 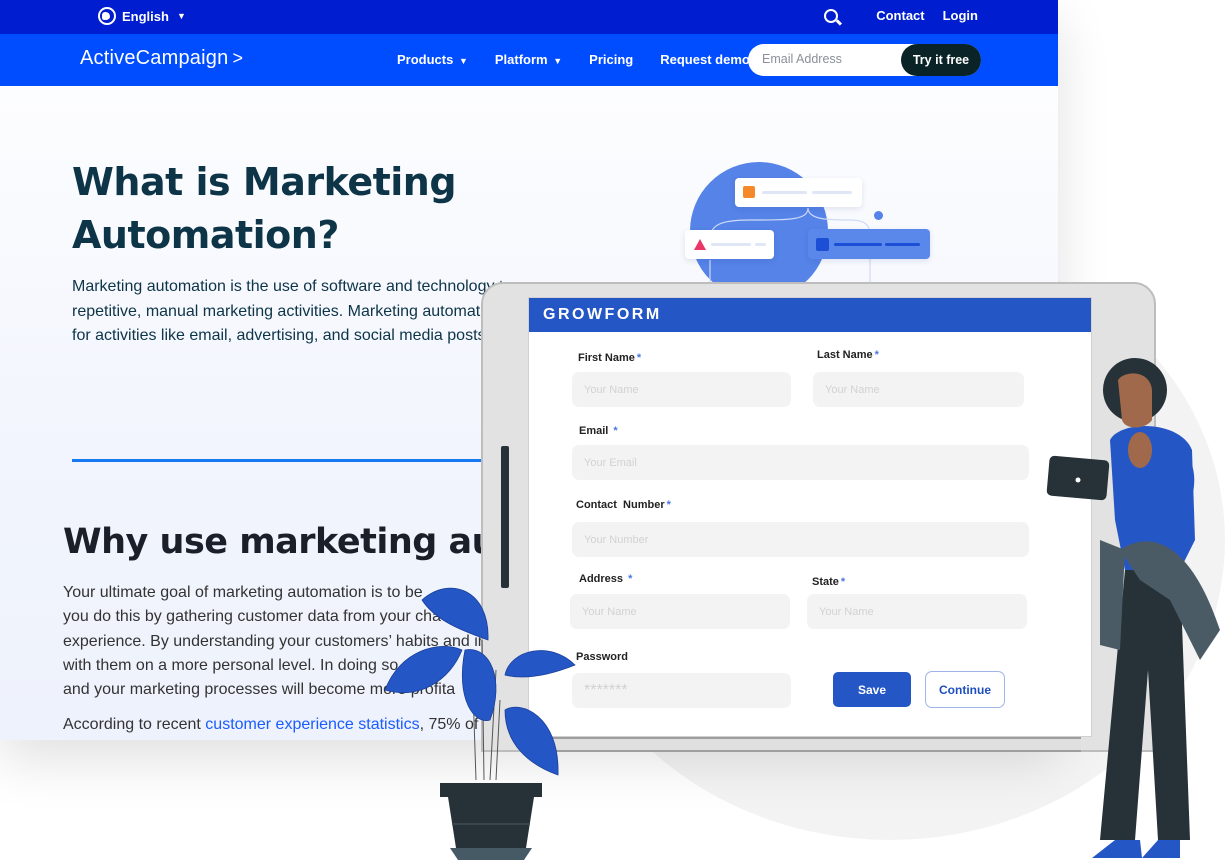 What do you see at coordinates (941, 60) in the screenshot?
I see `try-it-free-button: Try it free` at bounding box center [941, 60].